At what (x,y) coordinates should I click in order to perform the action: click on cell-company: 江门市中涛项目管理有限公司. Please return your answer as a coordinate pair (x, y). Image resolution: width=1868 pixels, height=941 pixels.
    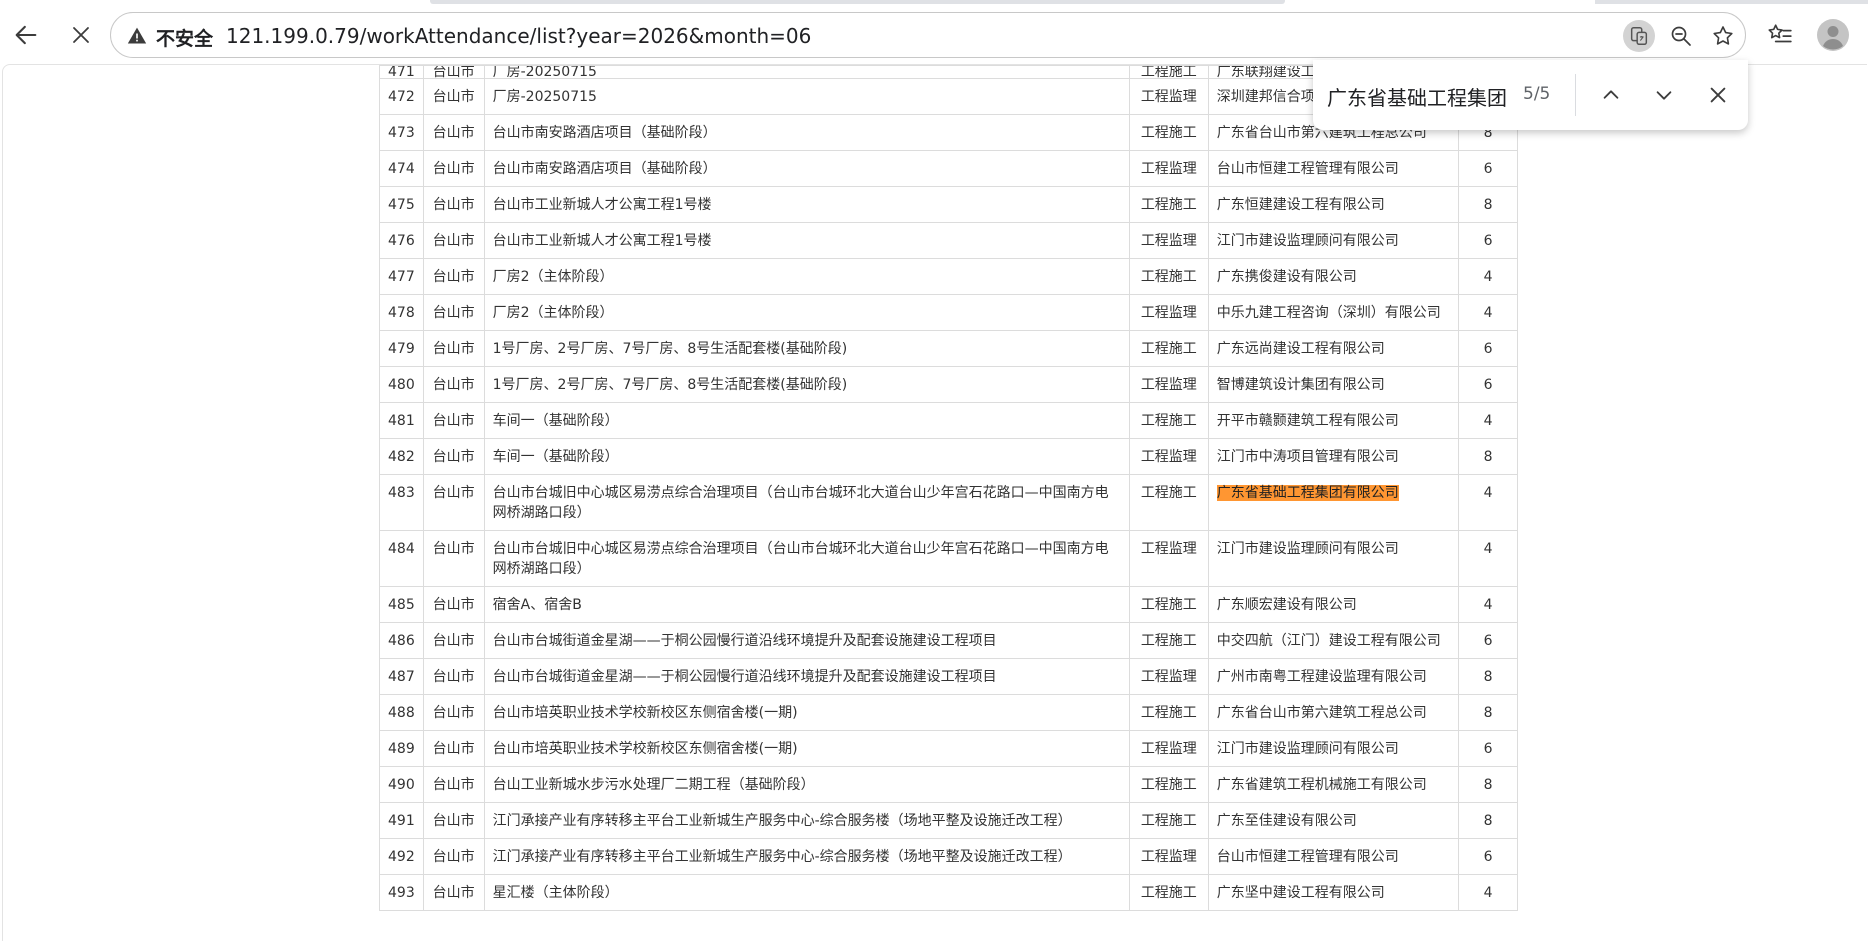
    Looking at the image, I should click on (1333, 456).